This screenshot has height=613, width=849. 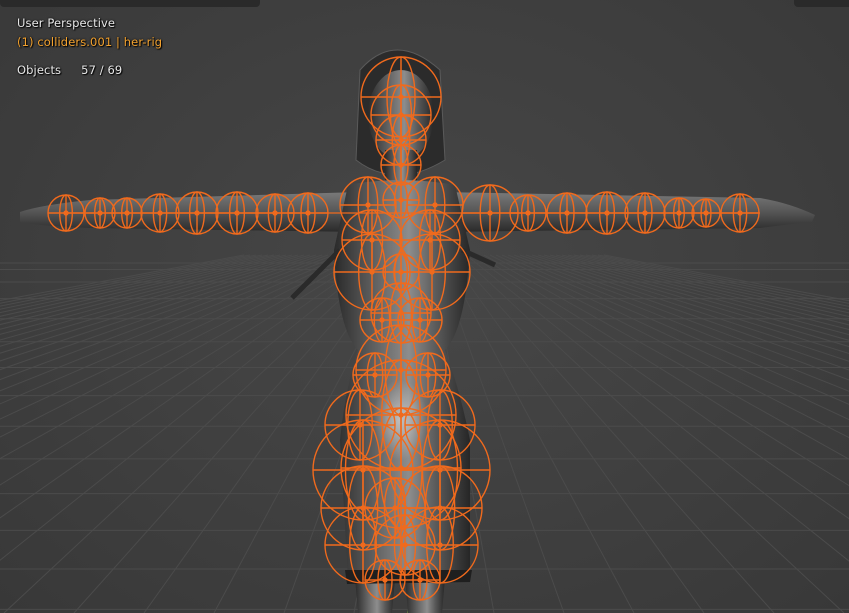 I want to click on stats-value: 57 / 69, so click(x=102, y=70).